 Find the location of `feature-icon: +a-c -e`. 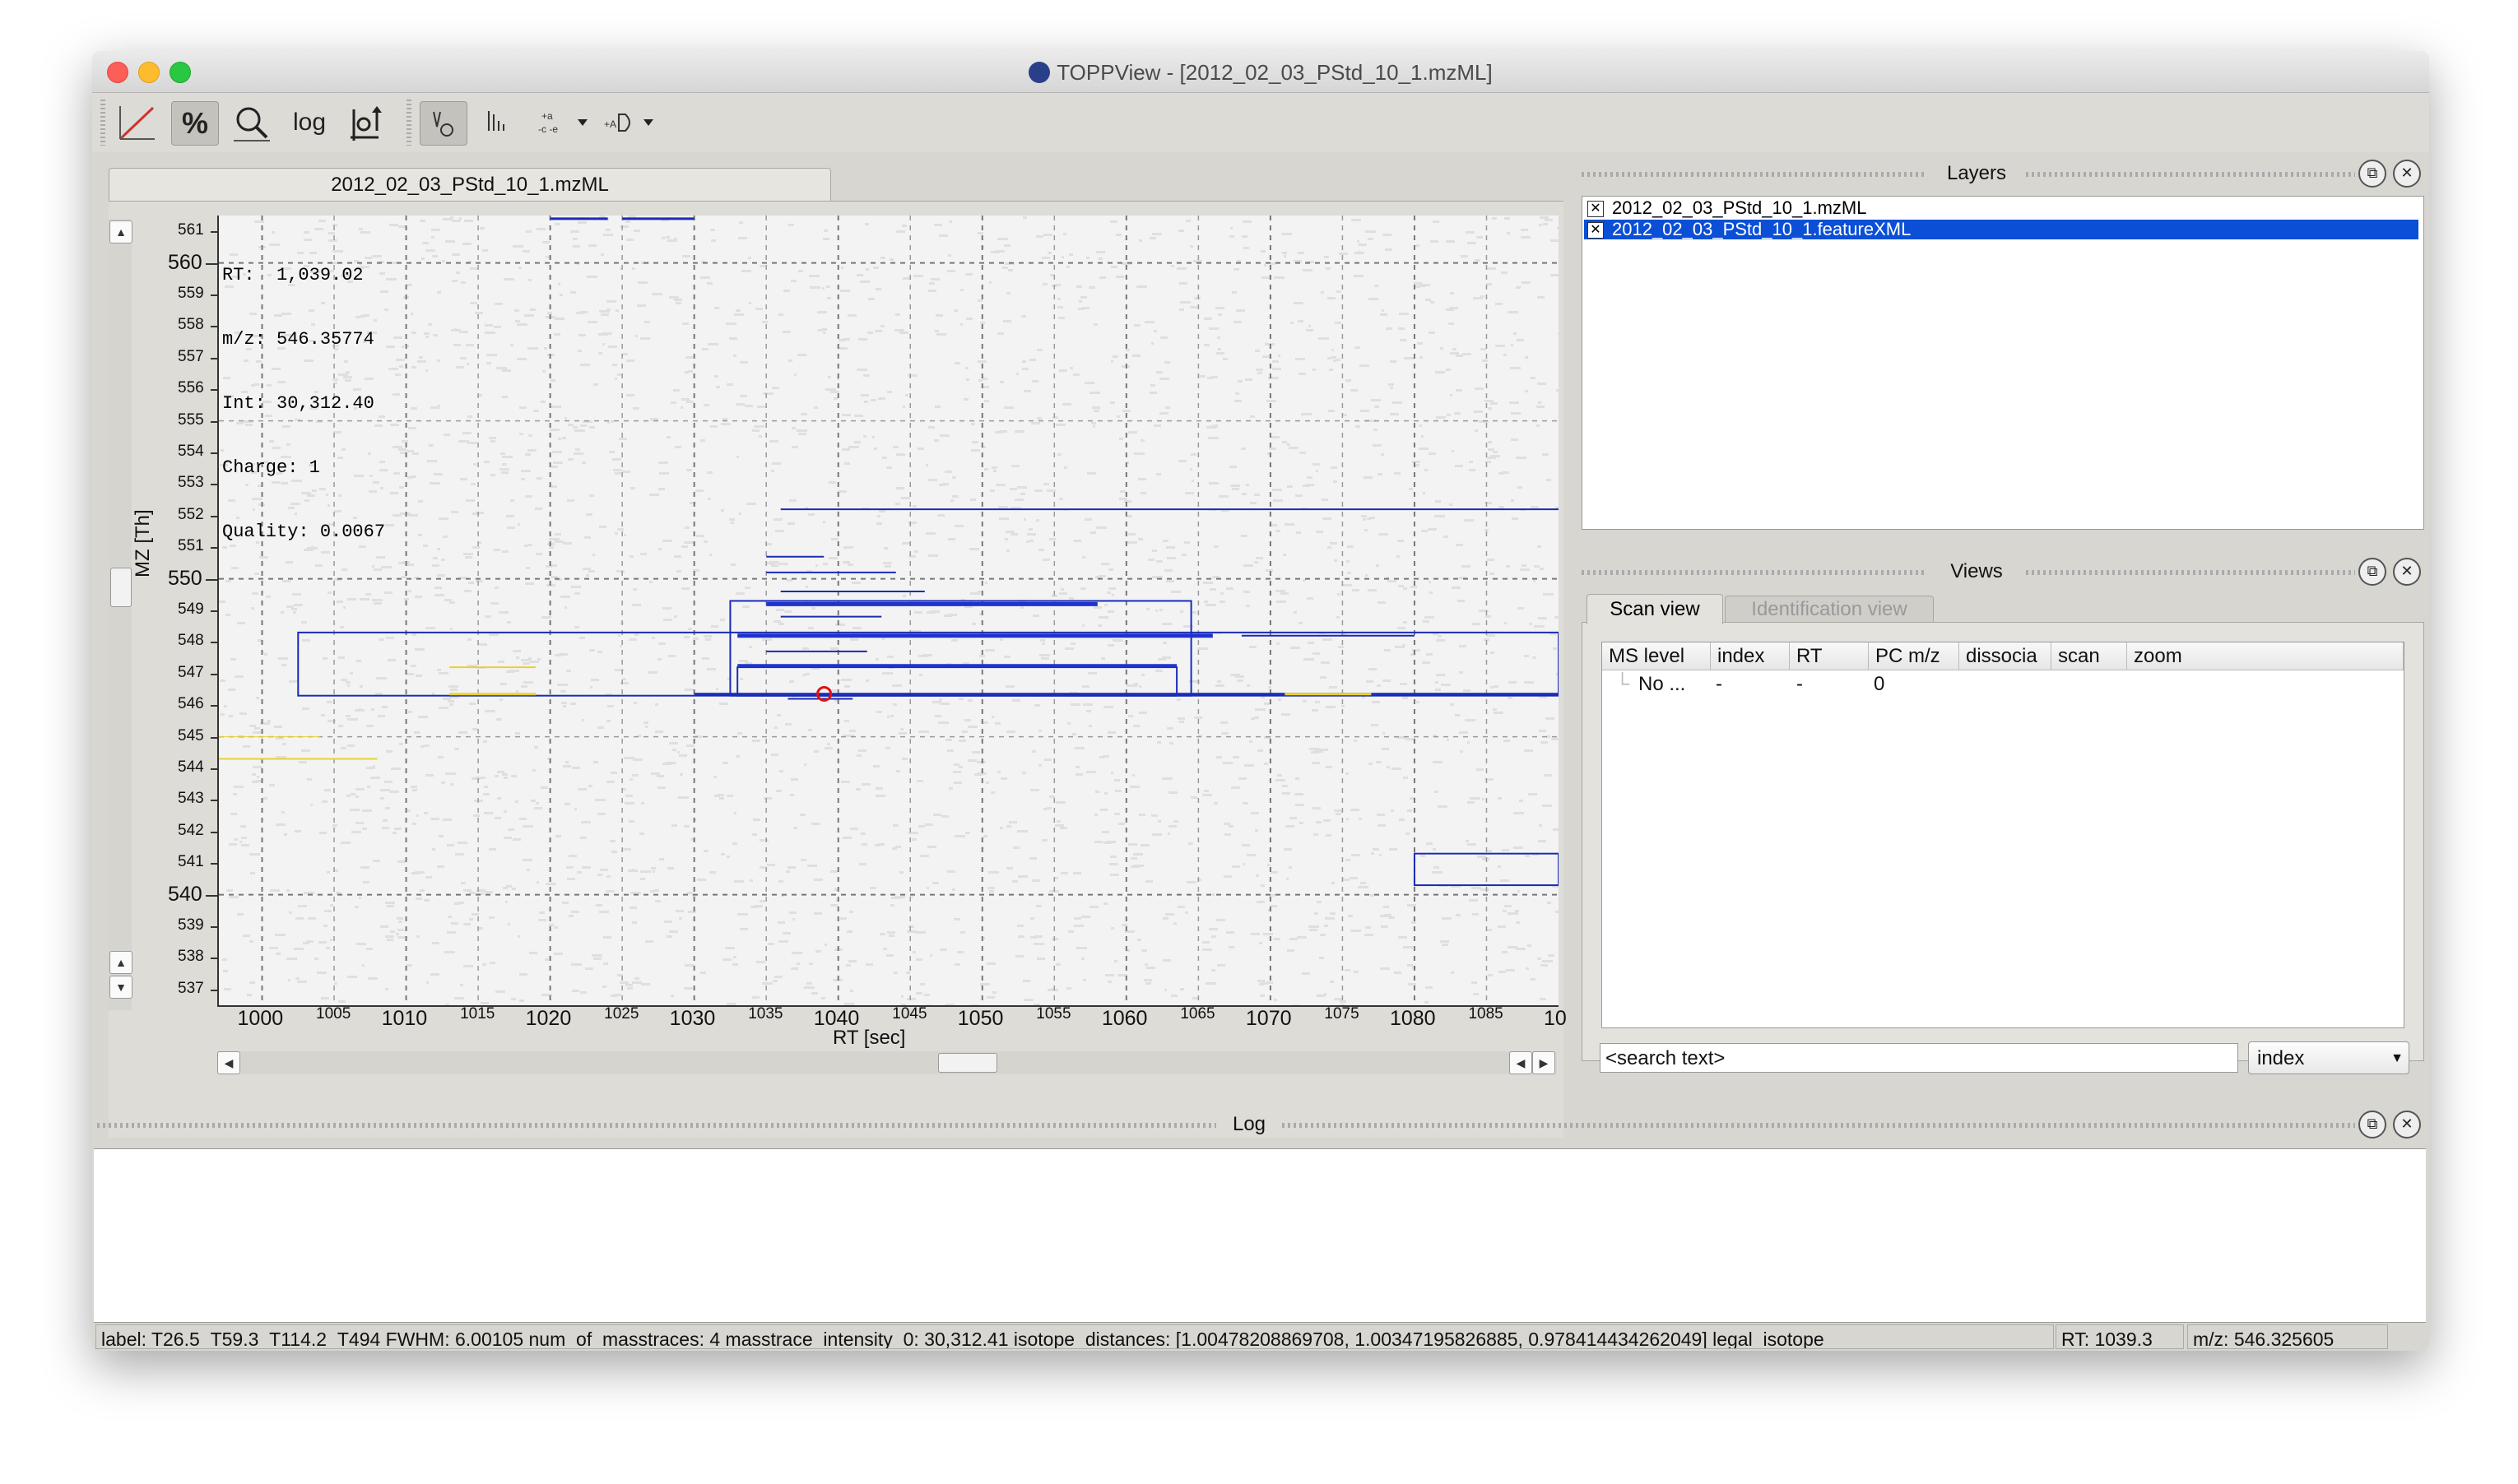

feature-icon: +a-c -e is located at coordinates (563, 122).